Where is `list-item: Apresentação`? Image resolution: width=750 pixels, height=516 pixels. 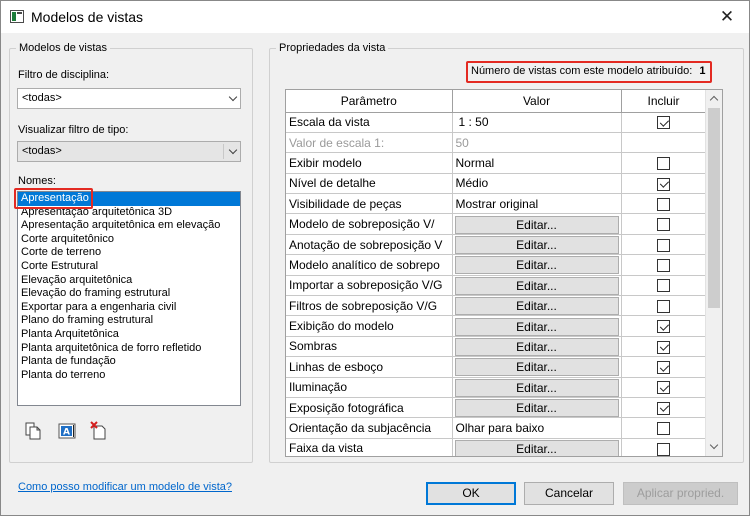
list-item: Apresentação is located at coordinates (129, 199).